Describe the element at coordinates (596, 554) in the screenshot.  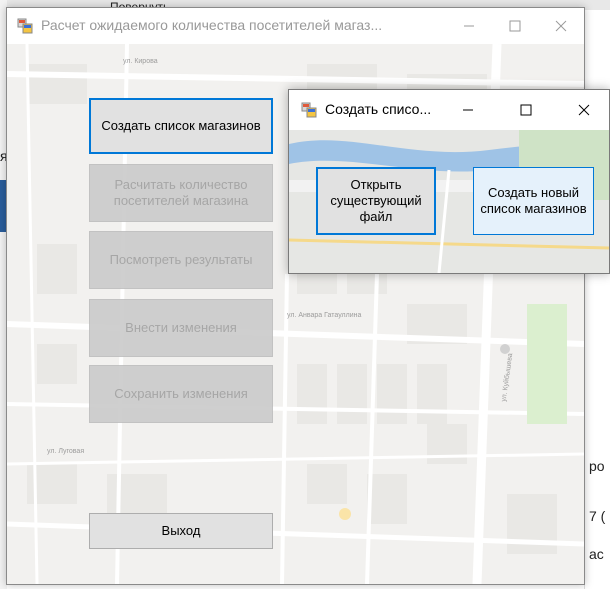
I see `background-right-text-3: ас` at that location.